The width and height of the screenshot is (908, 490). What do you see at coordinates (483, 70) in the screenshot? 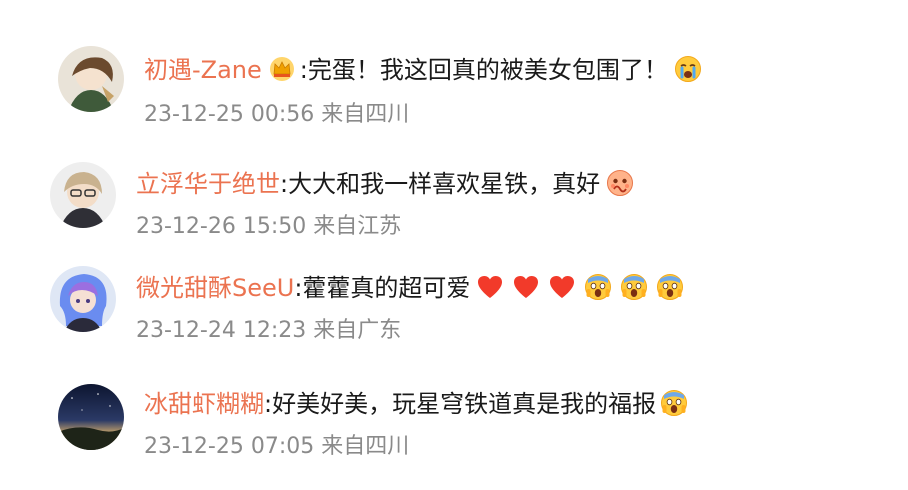
I see `comment-text: :完蛋！我这回真的被美女包围了！` at bounding box center [483, 70].